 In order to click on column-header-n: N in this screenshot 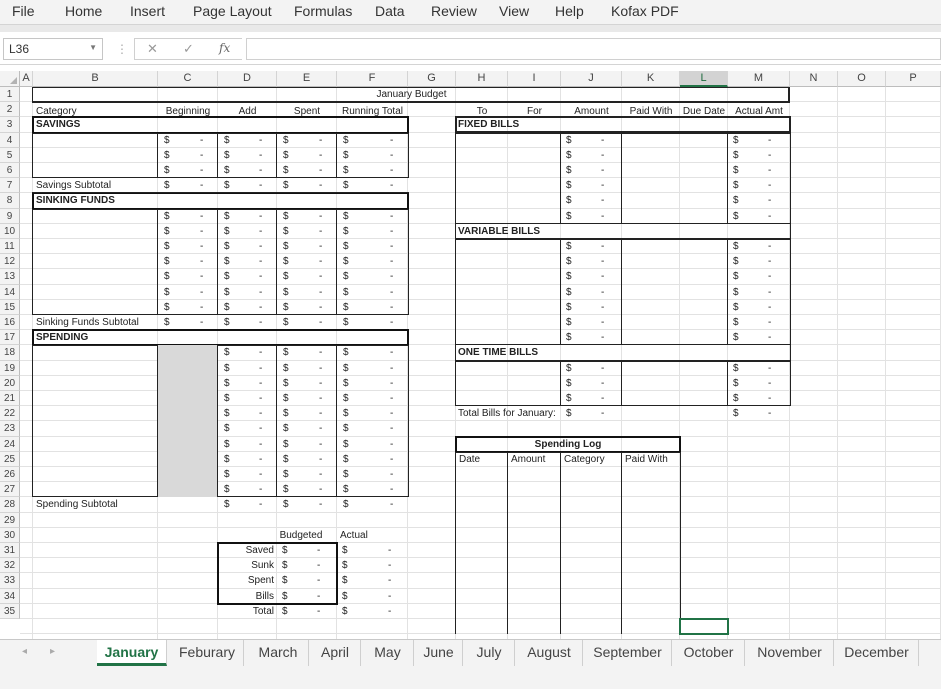, I will do `click(814, 79)`.